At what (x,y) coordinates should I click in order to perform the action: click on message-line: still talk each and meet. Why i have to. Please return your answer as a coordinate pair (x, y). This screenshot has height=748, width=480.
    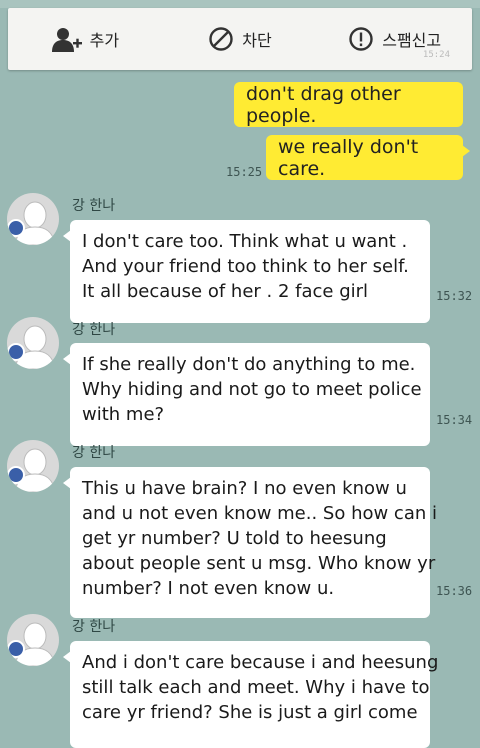
    Looking at the image, I should click on (256, 687).